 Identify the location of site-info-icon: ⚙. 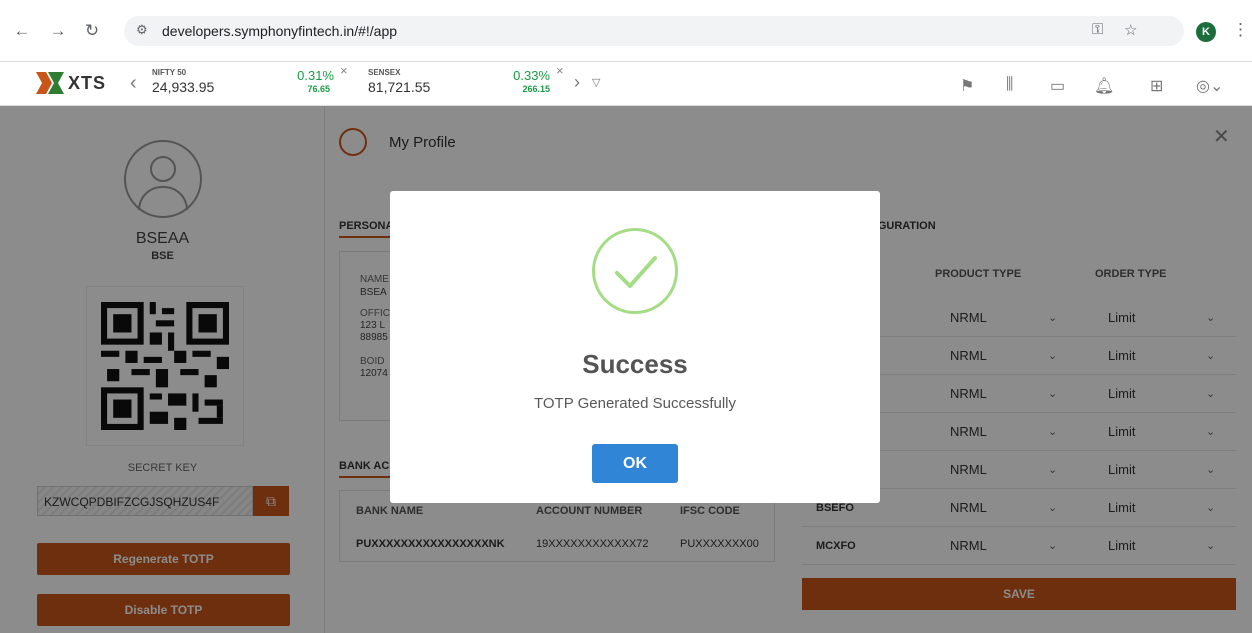
(142, 30).